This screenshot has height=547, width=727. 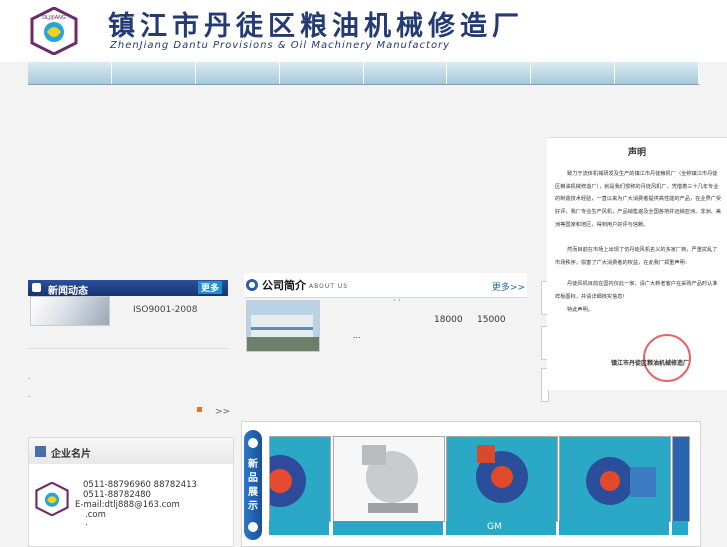 What do you see at coordinates (448, 320) in the screenshot?
I see `about-number: 18000` at bounding box center [448, 320].